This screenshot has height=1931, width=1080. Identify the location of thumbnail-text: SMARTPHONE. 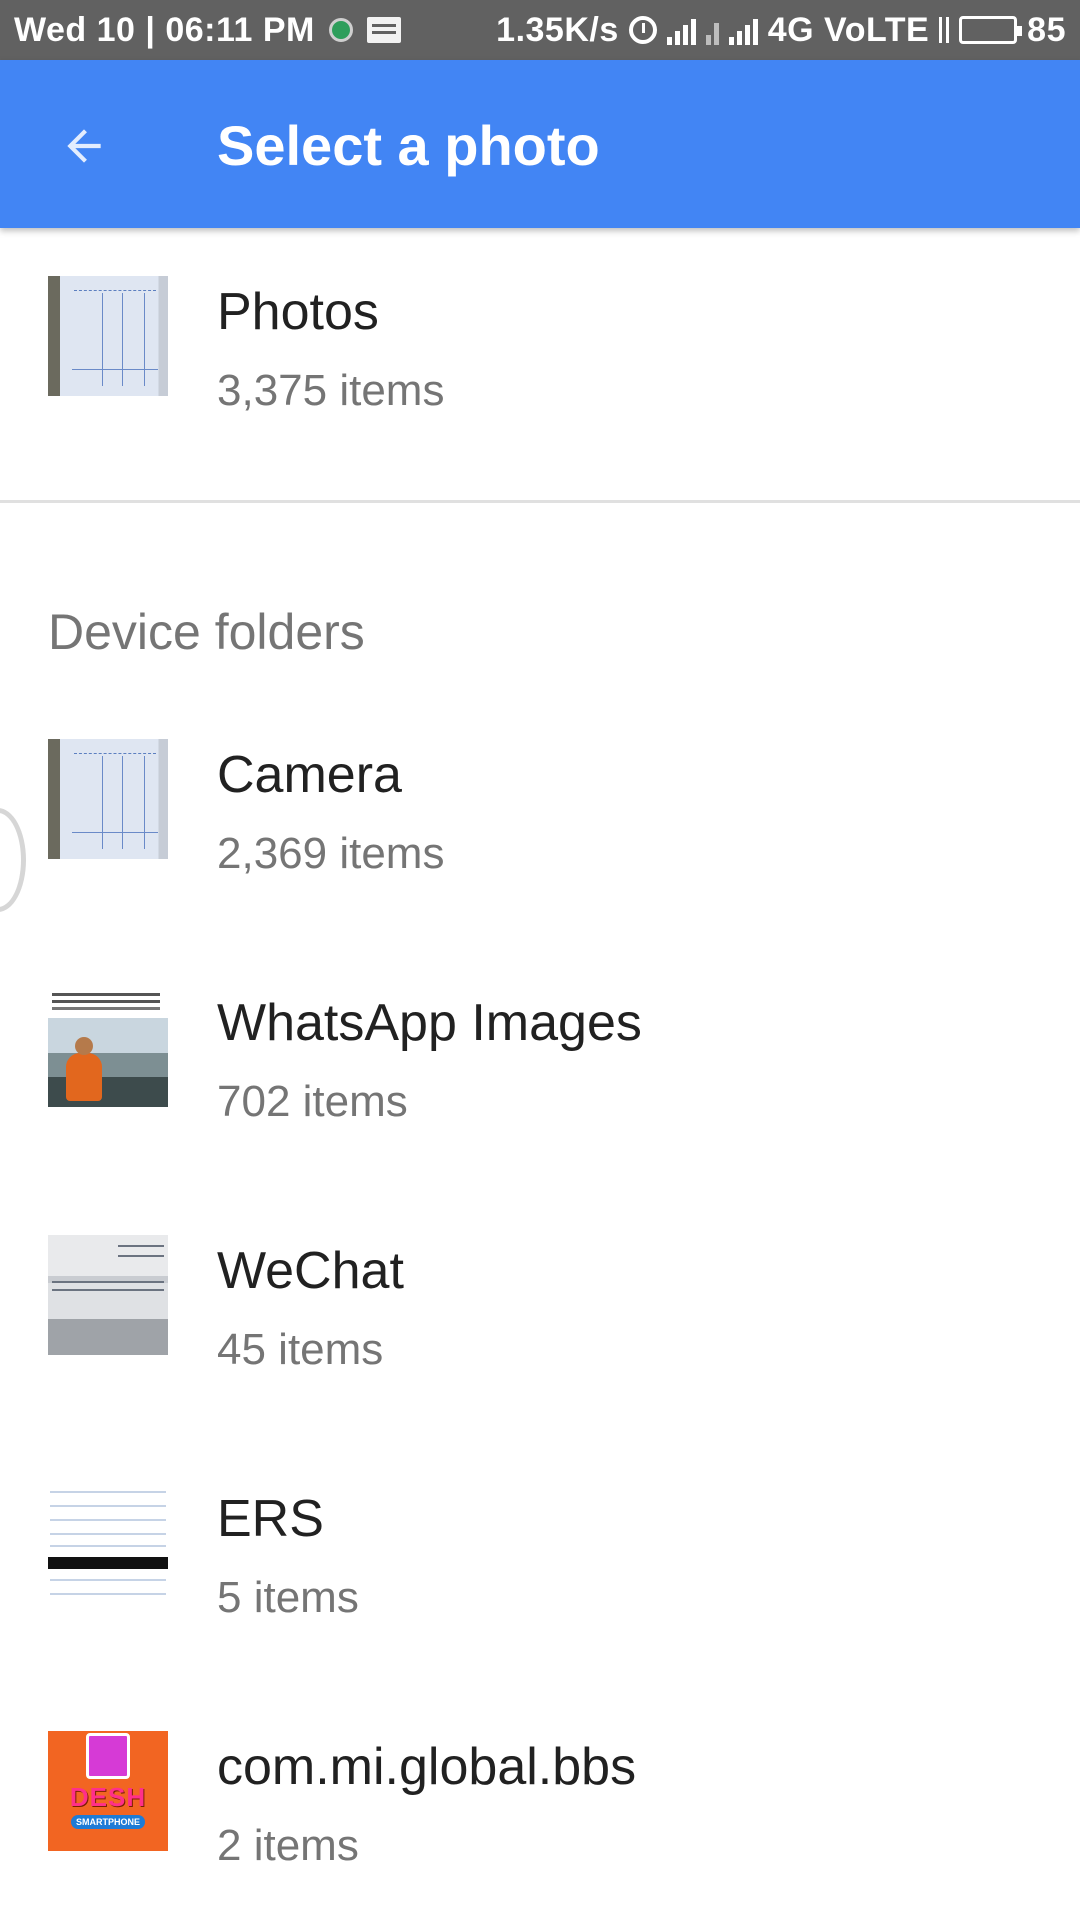
(107, 1821).